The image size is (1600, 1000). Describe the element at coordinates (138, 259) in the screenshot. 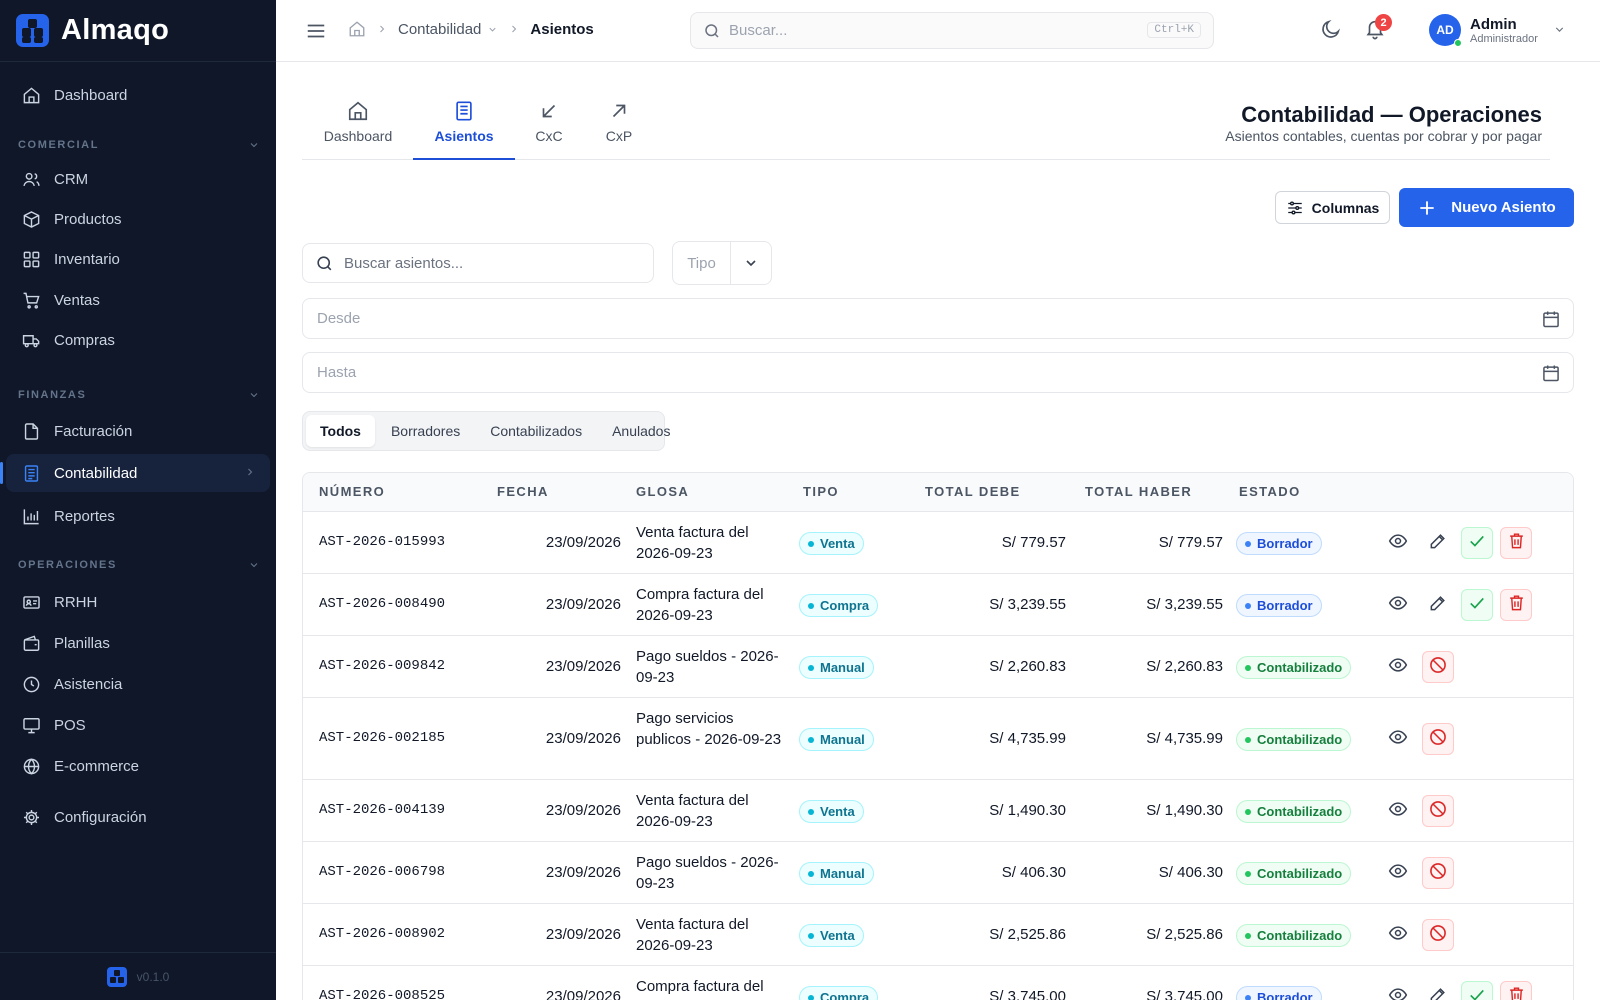

I see `sidebar-item-inventario: Inventario` at that location.